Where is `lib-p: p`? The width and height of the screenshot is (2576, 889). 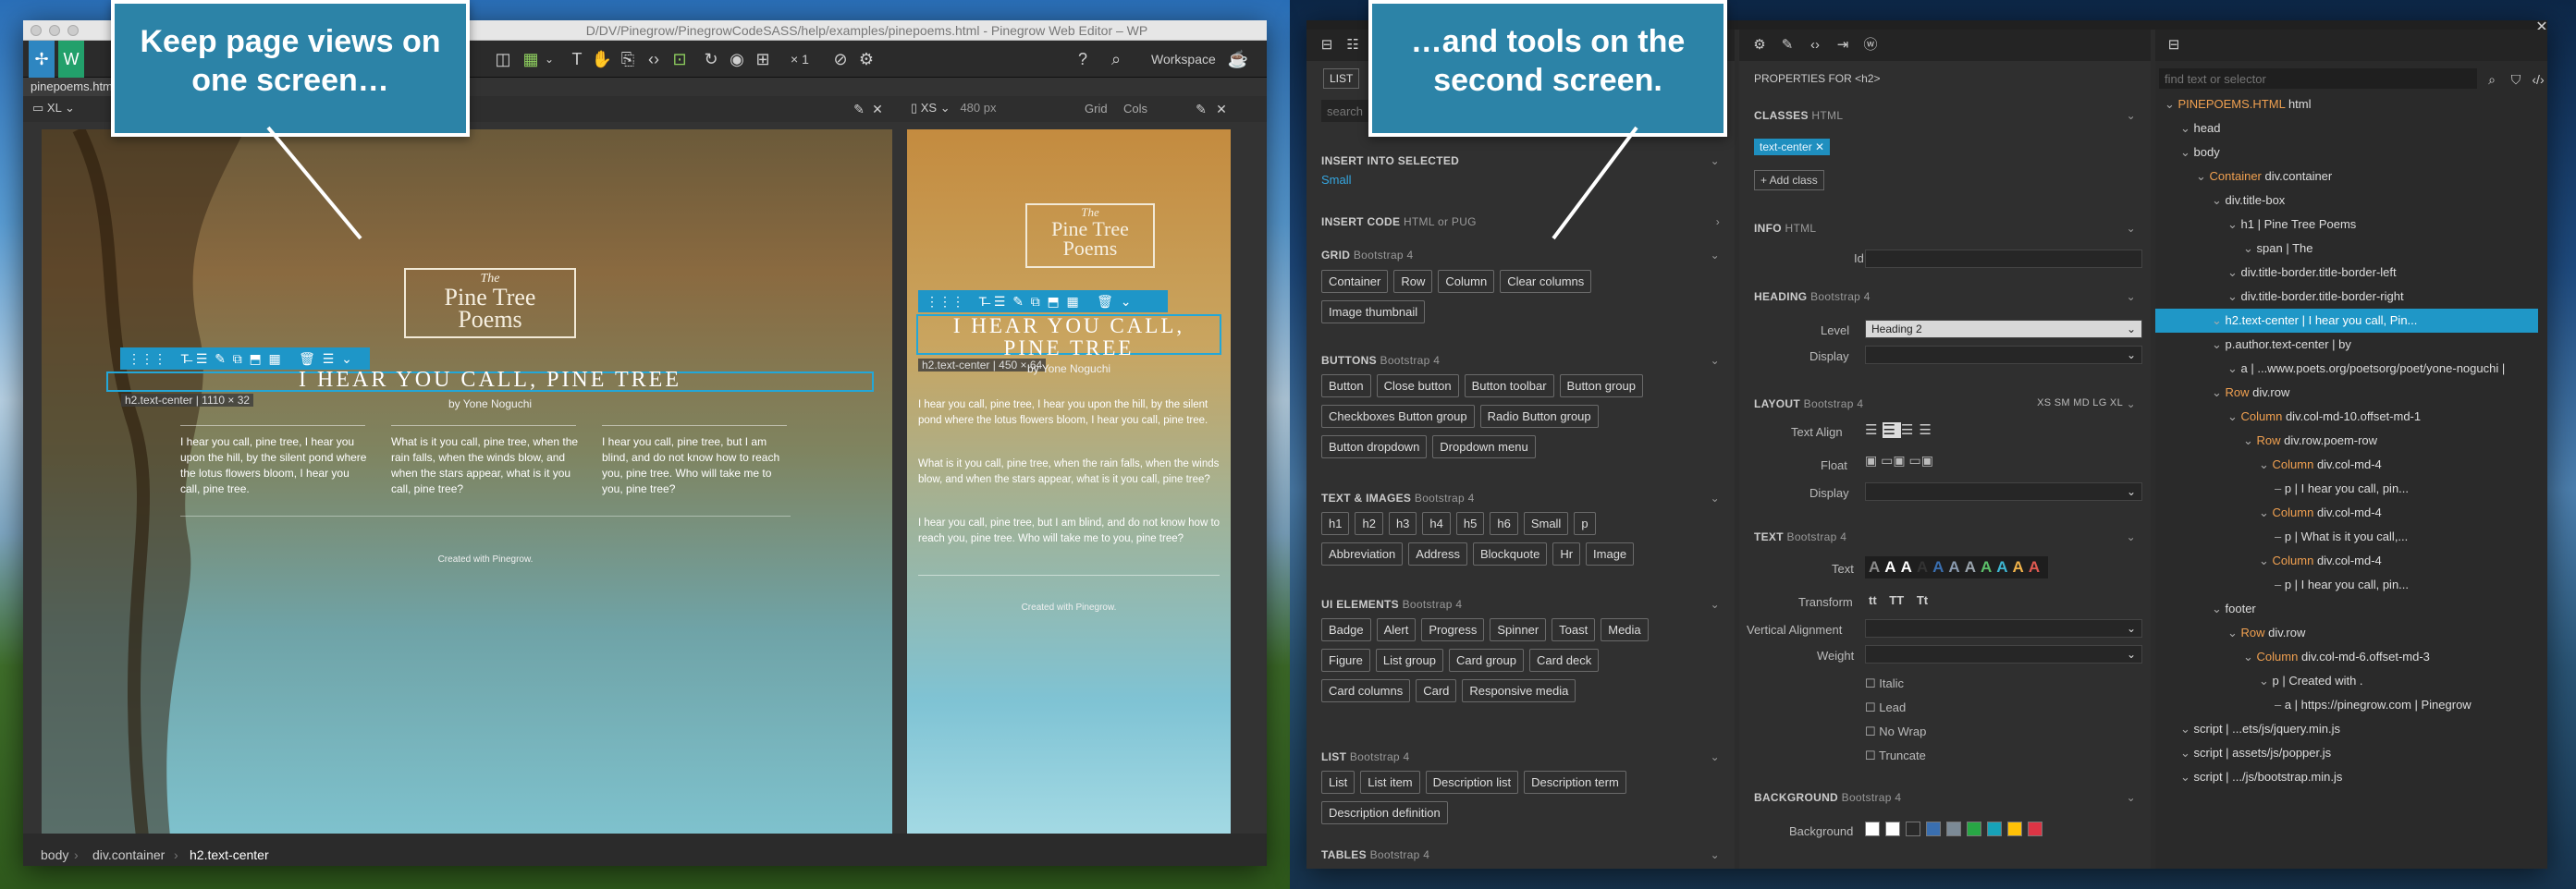
lib-p: p is located at coordinates (1585, 523).